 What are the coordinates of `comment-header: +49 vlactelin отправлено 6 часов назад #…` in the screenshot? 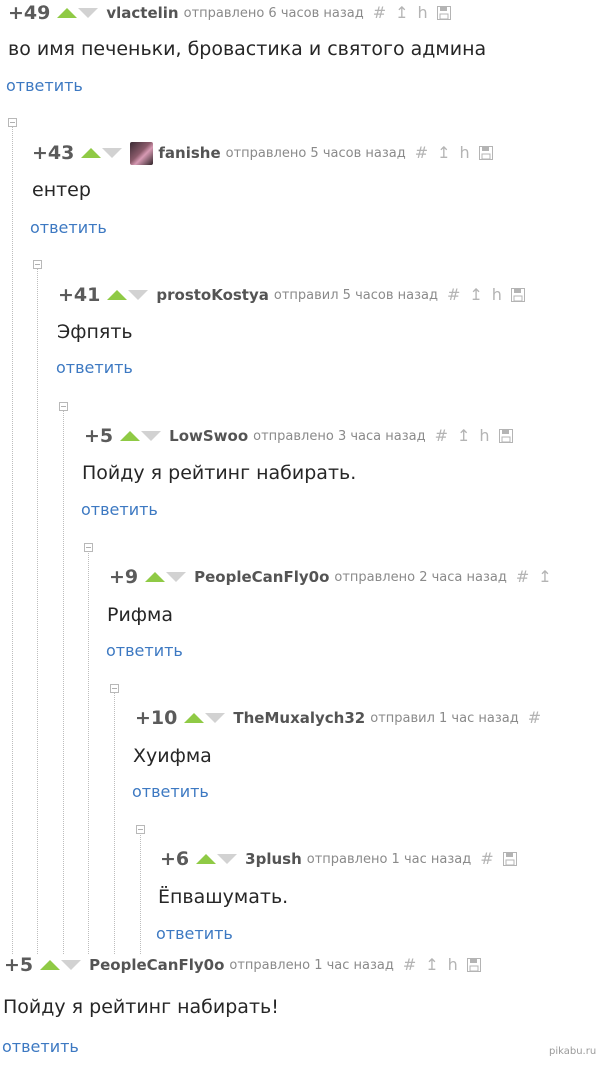 It's located at (303, 13).